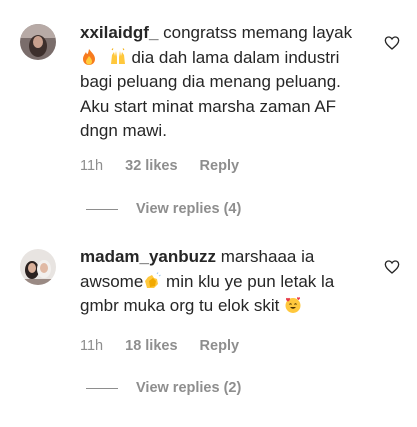  I want to click on comment-username: xxilaidgf_, so click(119, 32).